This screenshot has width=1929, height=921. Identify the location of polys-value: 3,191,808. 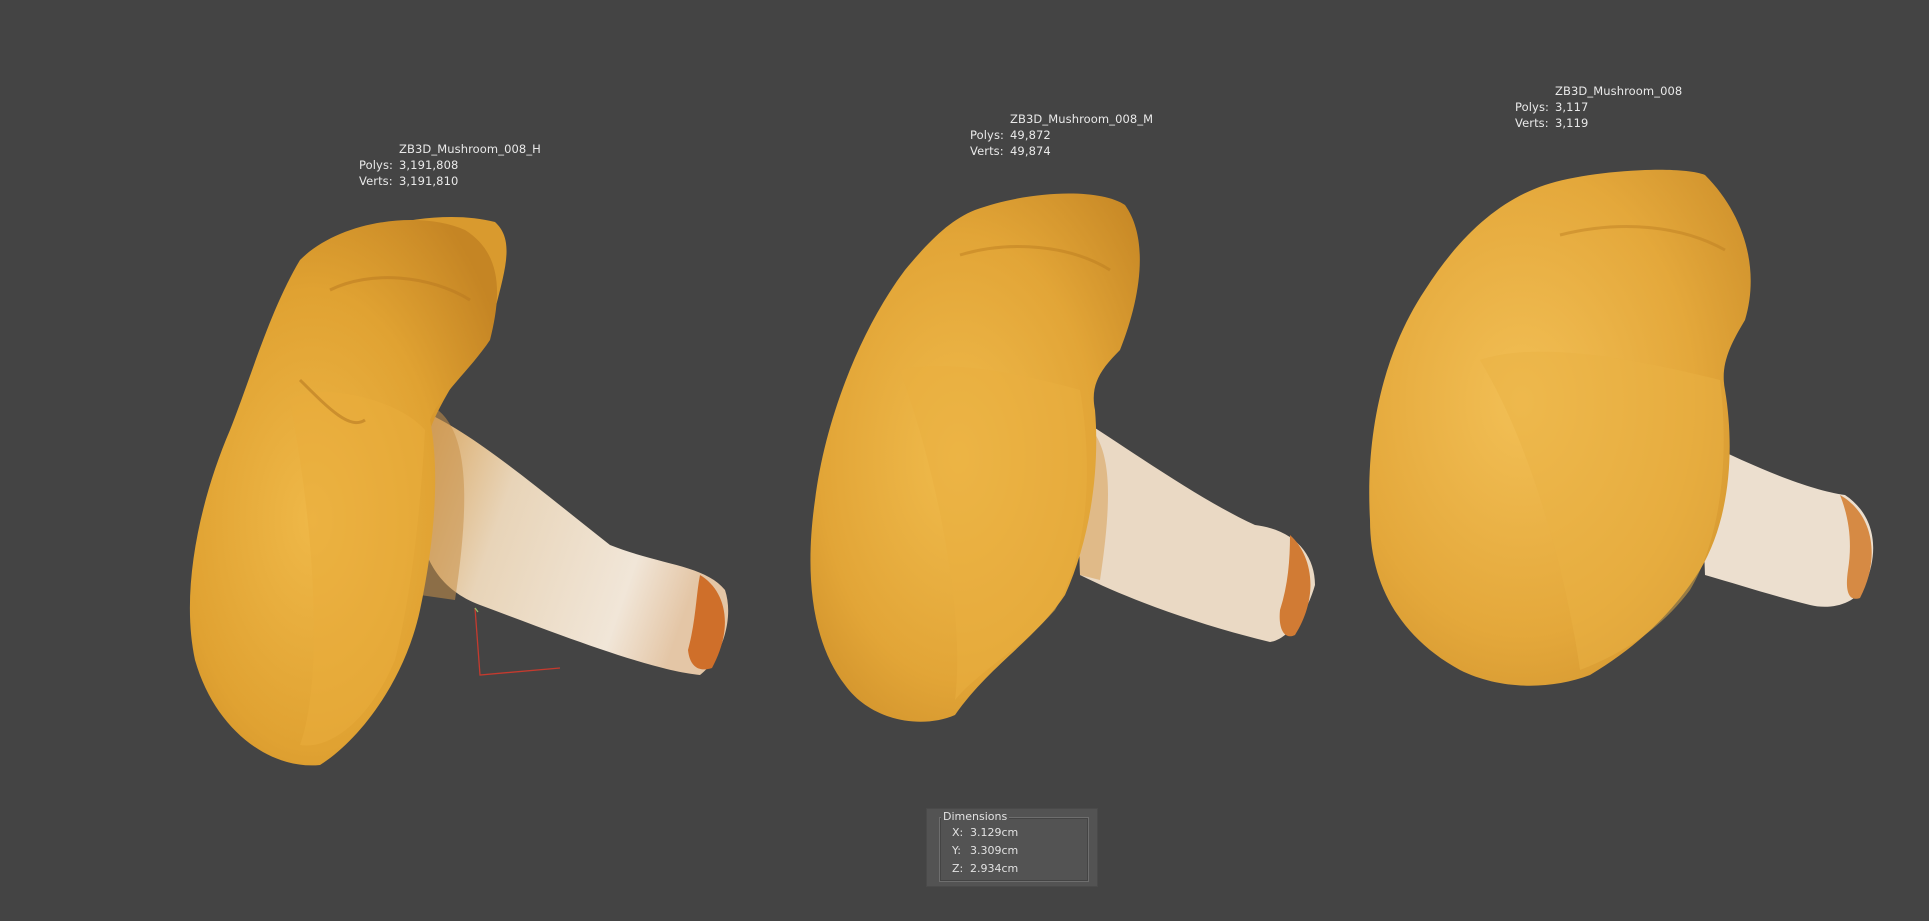
(429, 165).